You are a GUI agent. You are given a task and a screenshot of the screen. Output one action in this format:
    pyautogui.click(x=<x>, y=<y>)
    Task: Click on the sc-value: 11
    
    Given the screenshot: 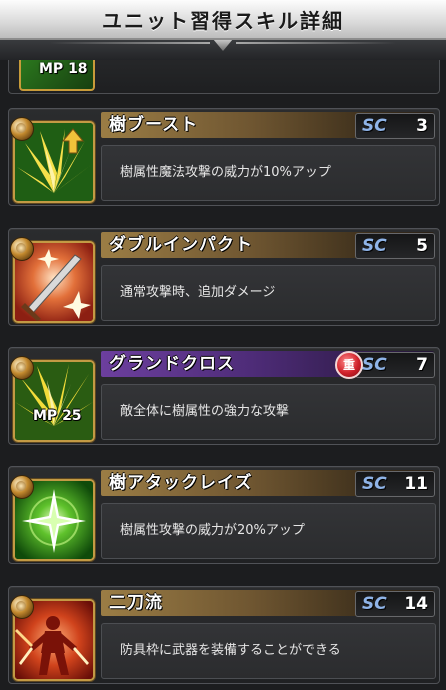 What is the action you would take?
    pyautogui.click(x=416, y=484)
    